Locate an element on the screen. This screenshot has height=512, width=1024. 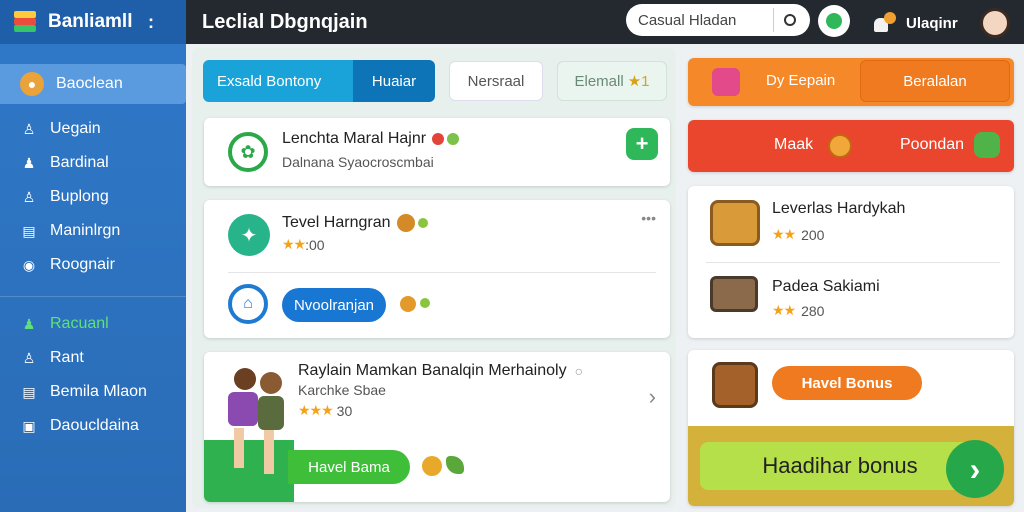
tab-bar: Exsald Bontony Huaiar is located at coordinates (319, 81).